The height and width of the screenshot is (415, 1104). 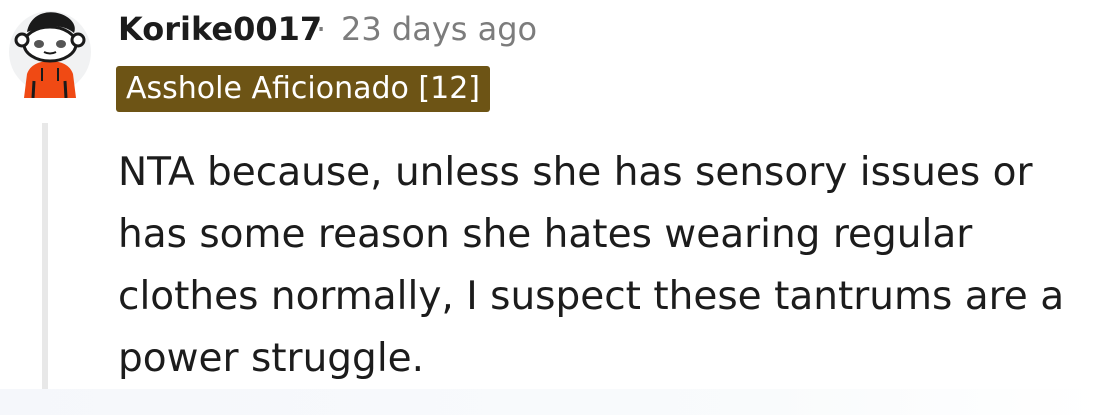 What do you see at coordinates (303, 89) in the screenshot?
I see `user-flair: Asshole Aficionado [12]` at bounding box center [303, 89].